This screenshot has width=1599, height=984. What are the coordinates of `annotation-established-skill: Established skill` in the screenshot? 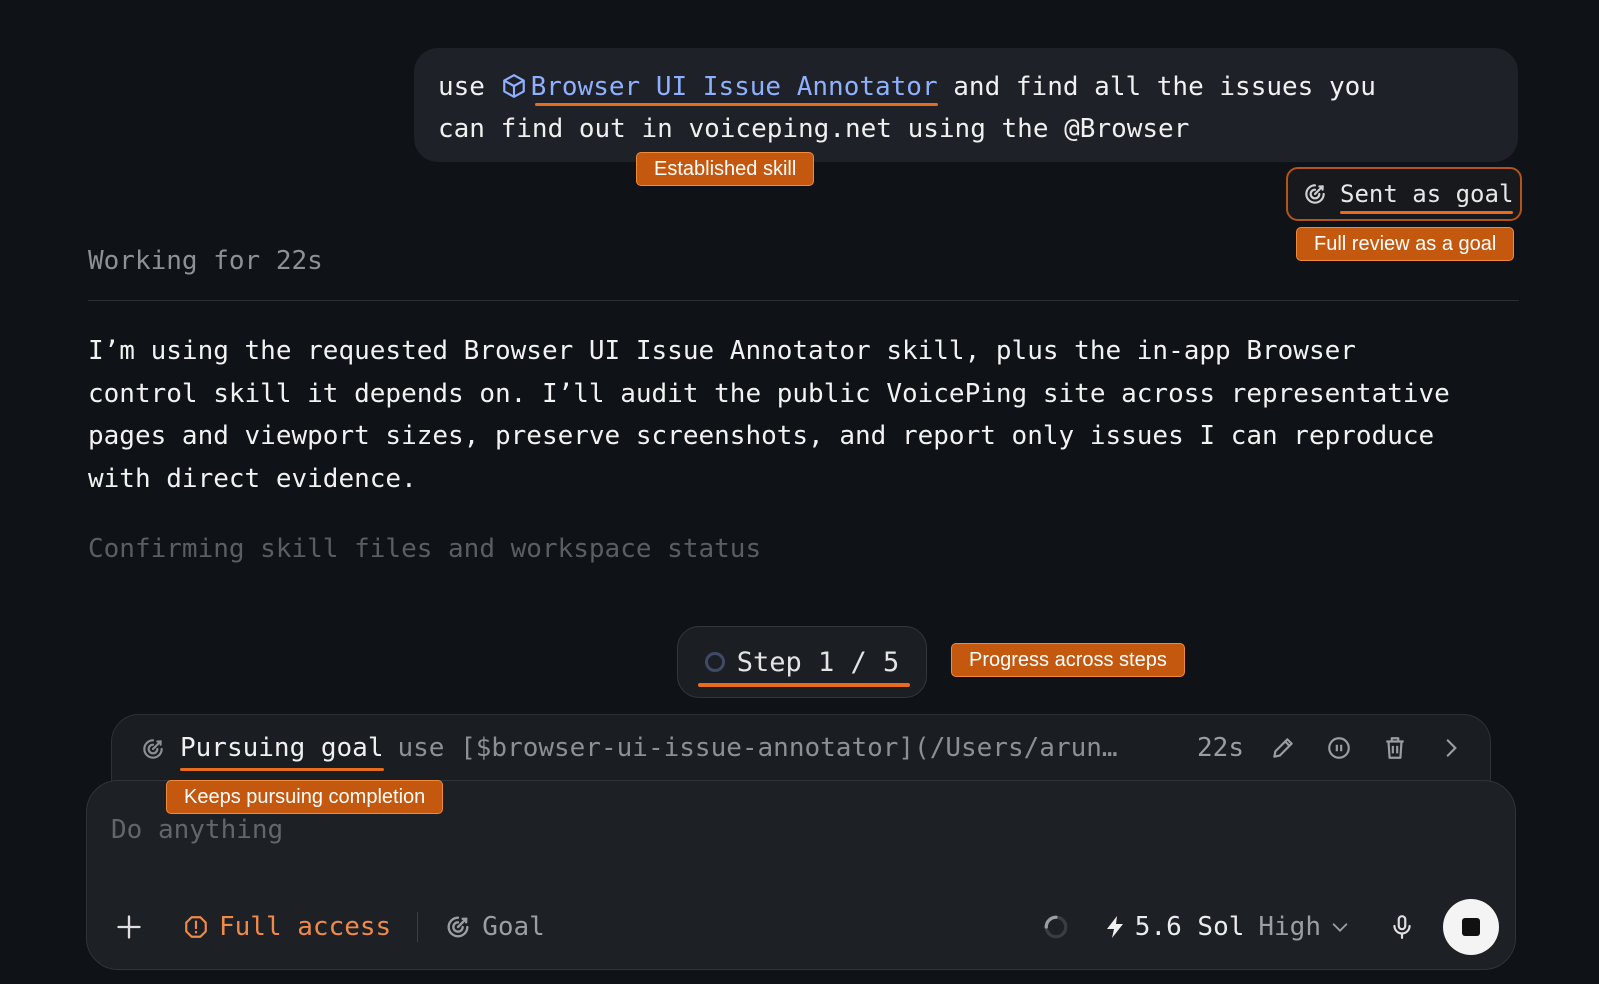 It's located at (725, 169).